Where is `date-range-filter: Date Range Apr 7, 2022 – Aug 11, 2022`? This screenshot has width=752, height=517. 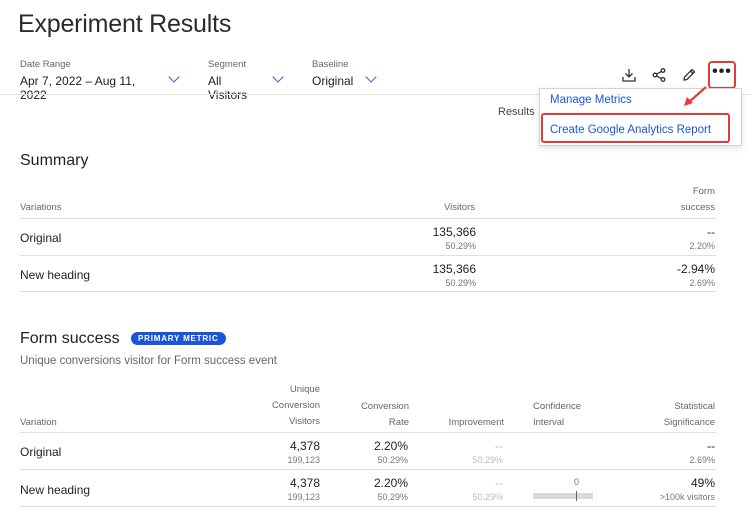
date-range-filter: Date Range Apr 7, 2022 – Aug 11, 2022 is located at coordinates (100, 80).